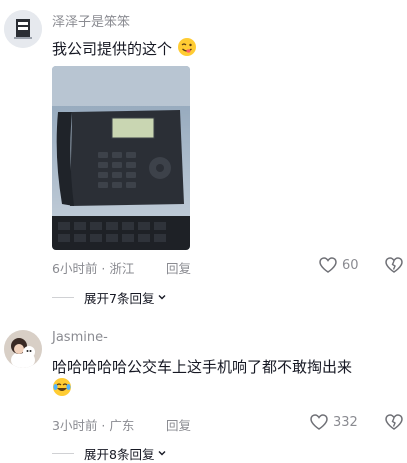  I want to click on comment-text: 哈哈哈哈哈公交车上这手机响了都不敢掏出来, so click(202, 379).